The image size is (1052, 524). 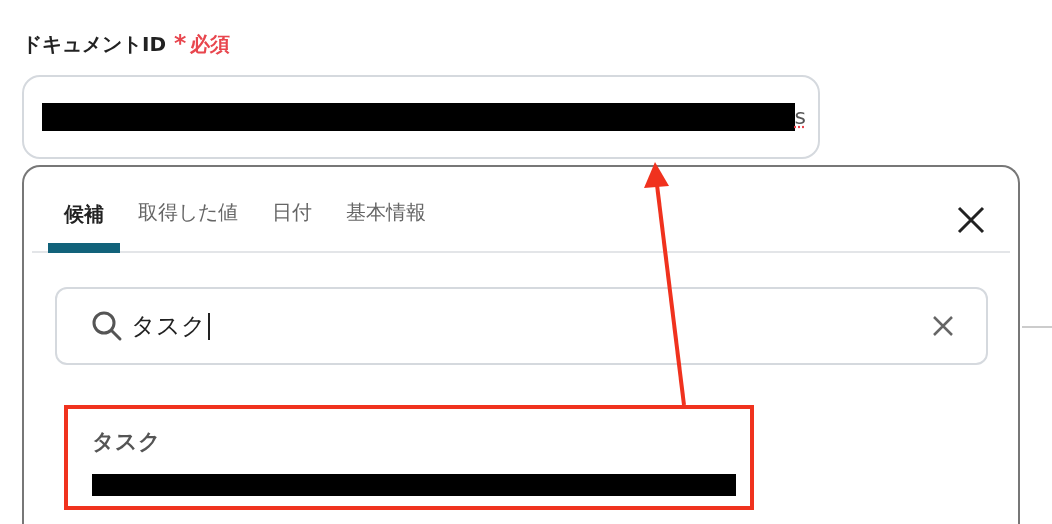 I want to click on field-value: s, so click(x=800, y=117).